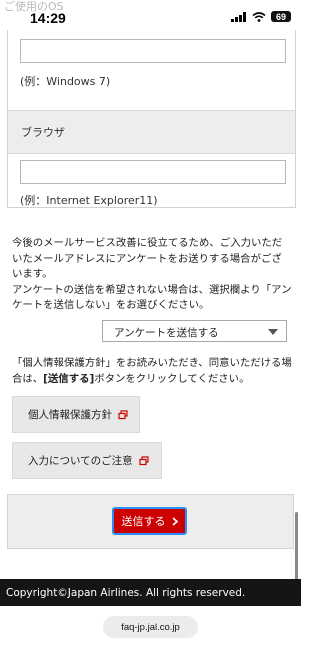 This screenshot has height=651, width=320. I want to click on privacy-text-after: ボタンをクリックしてください。, so click(172, 378).